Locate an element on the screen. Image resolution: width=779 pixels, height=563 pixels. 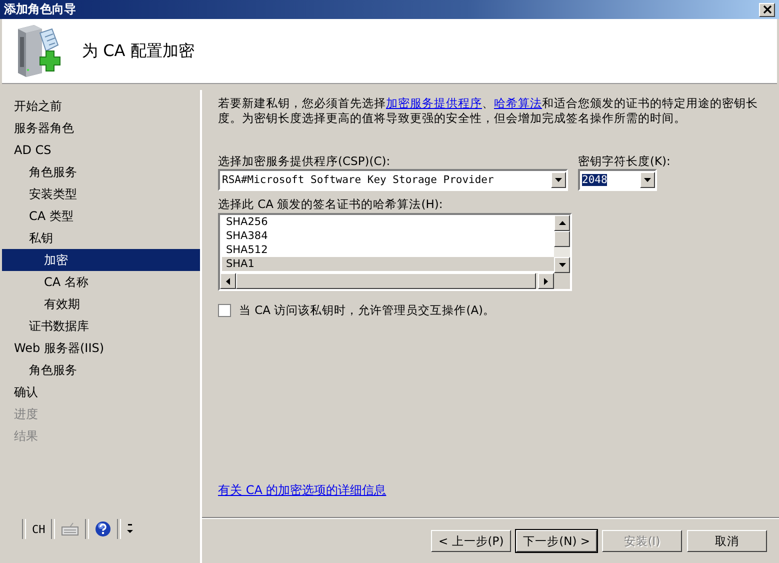
intro-link: 加密服务提供程序 is located at coordinates (434, 103).